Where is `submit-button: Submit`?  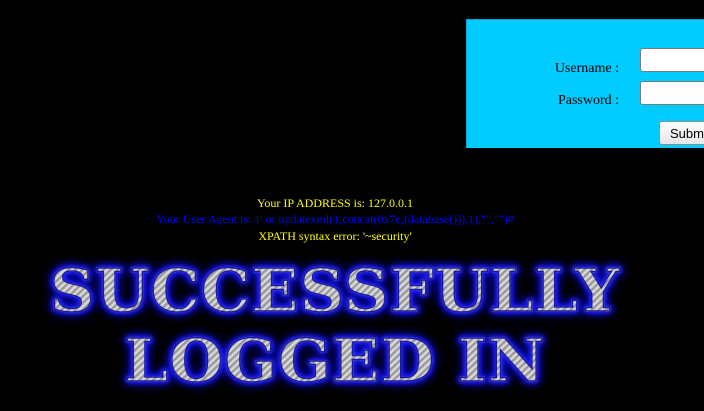
submit-button: Submit is located at coordinates (681, 133).